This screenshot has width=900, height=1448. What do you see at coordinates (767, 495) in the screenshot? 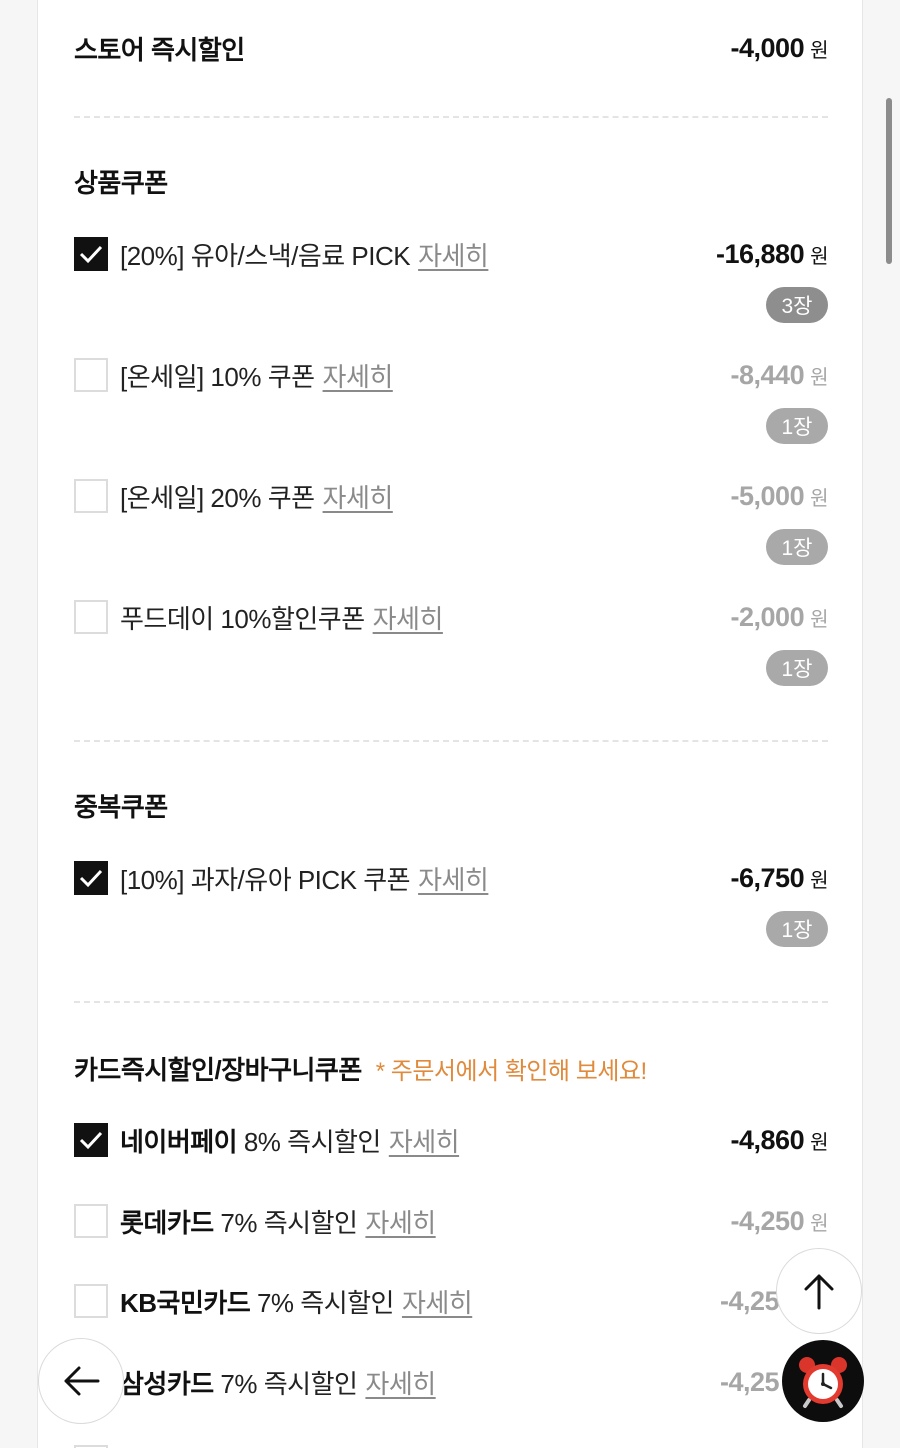
I see `coupon-amount-value: -5,000` at bounding box center [767, 495].